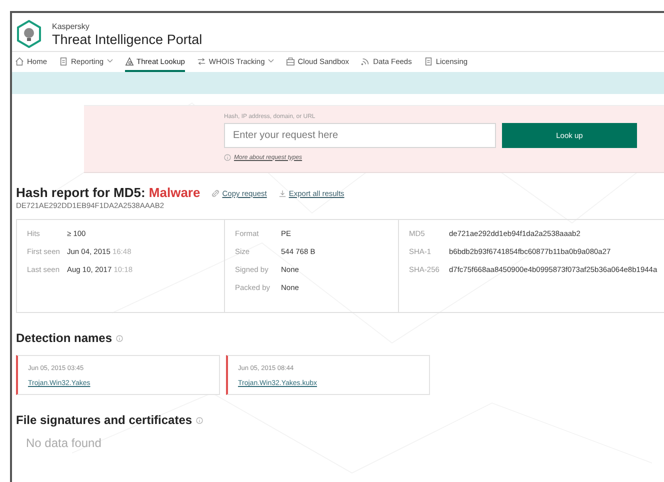  I want to click on section-title: File signatures and certificates, so click(104, 420).